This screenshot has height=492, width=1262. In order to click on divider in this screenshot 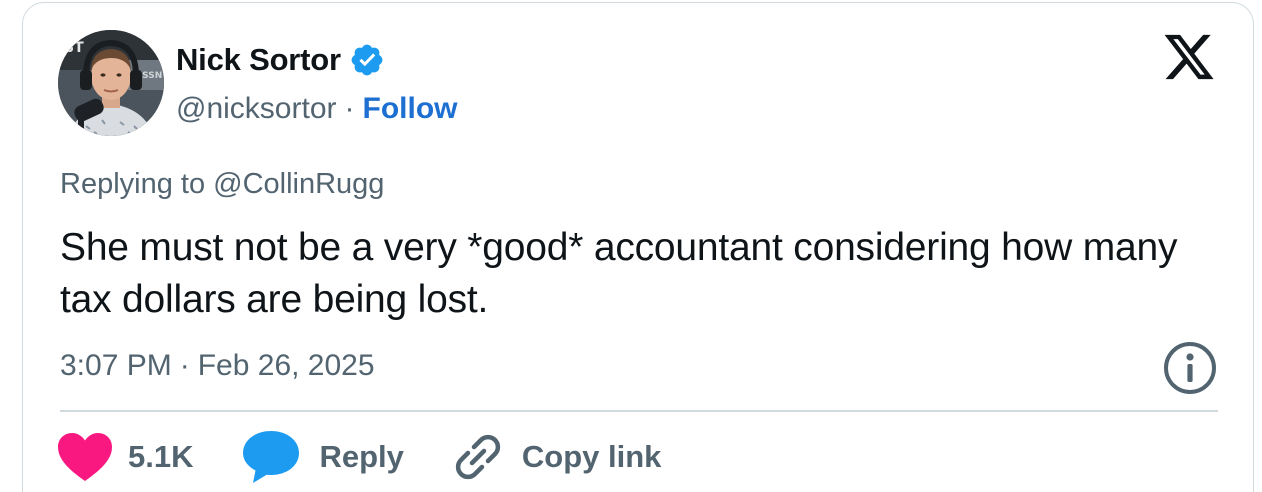, I will do `click(639, 411)`.